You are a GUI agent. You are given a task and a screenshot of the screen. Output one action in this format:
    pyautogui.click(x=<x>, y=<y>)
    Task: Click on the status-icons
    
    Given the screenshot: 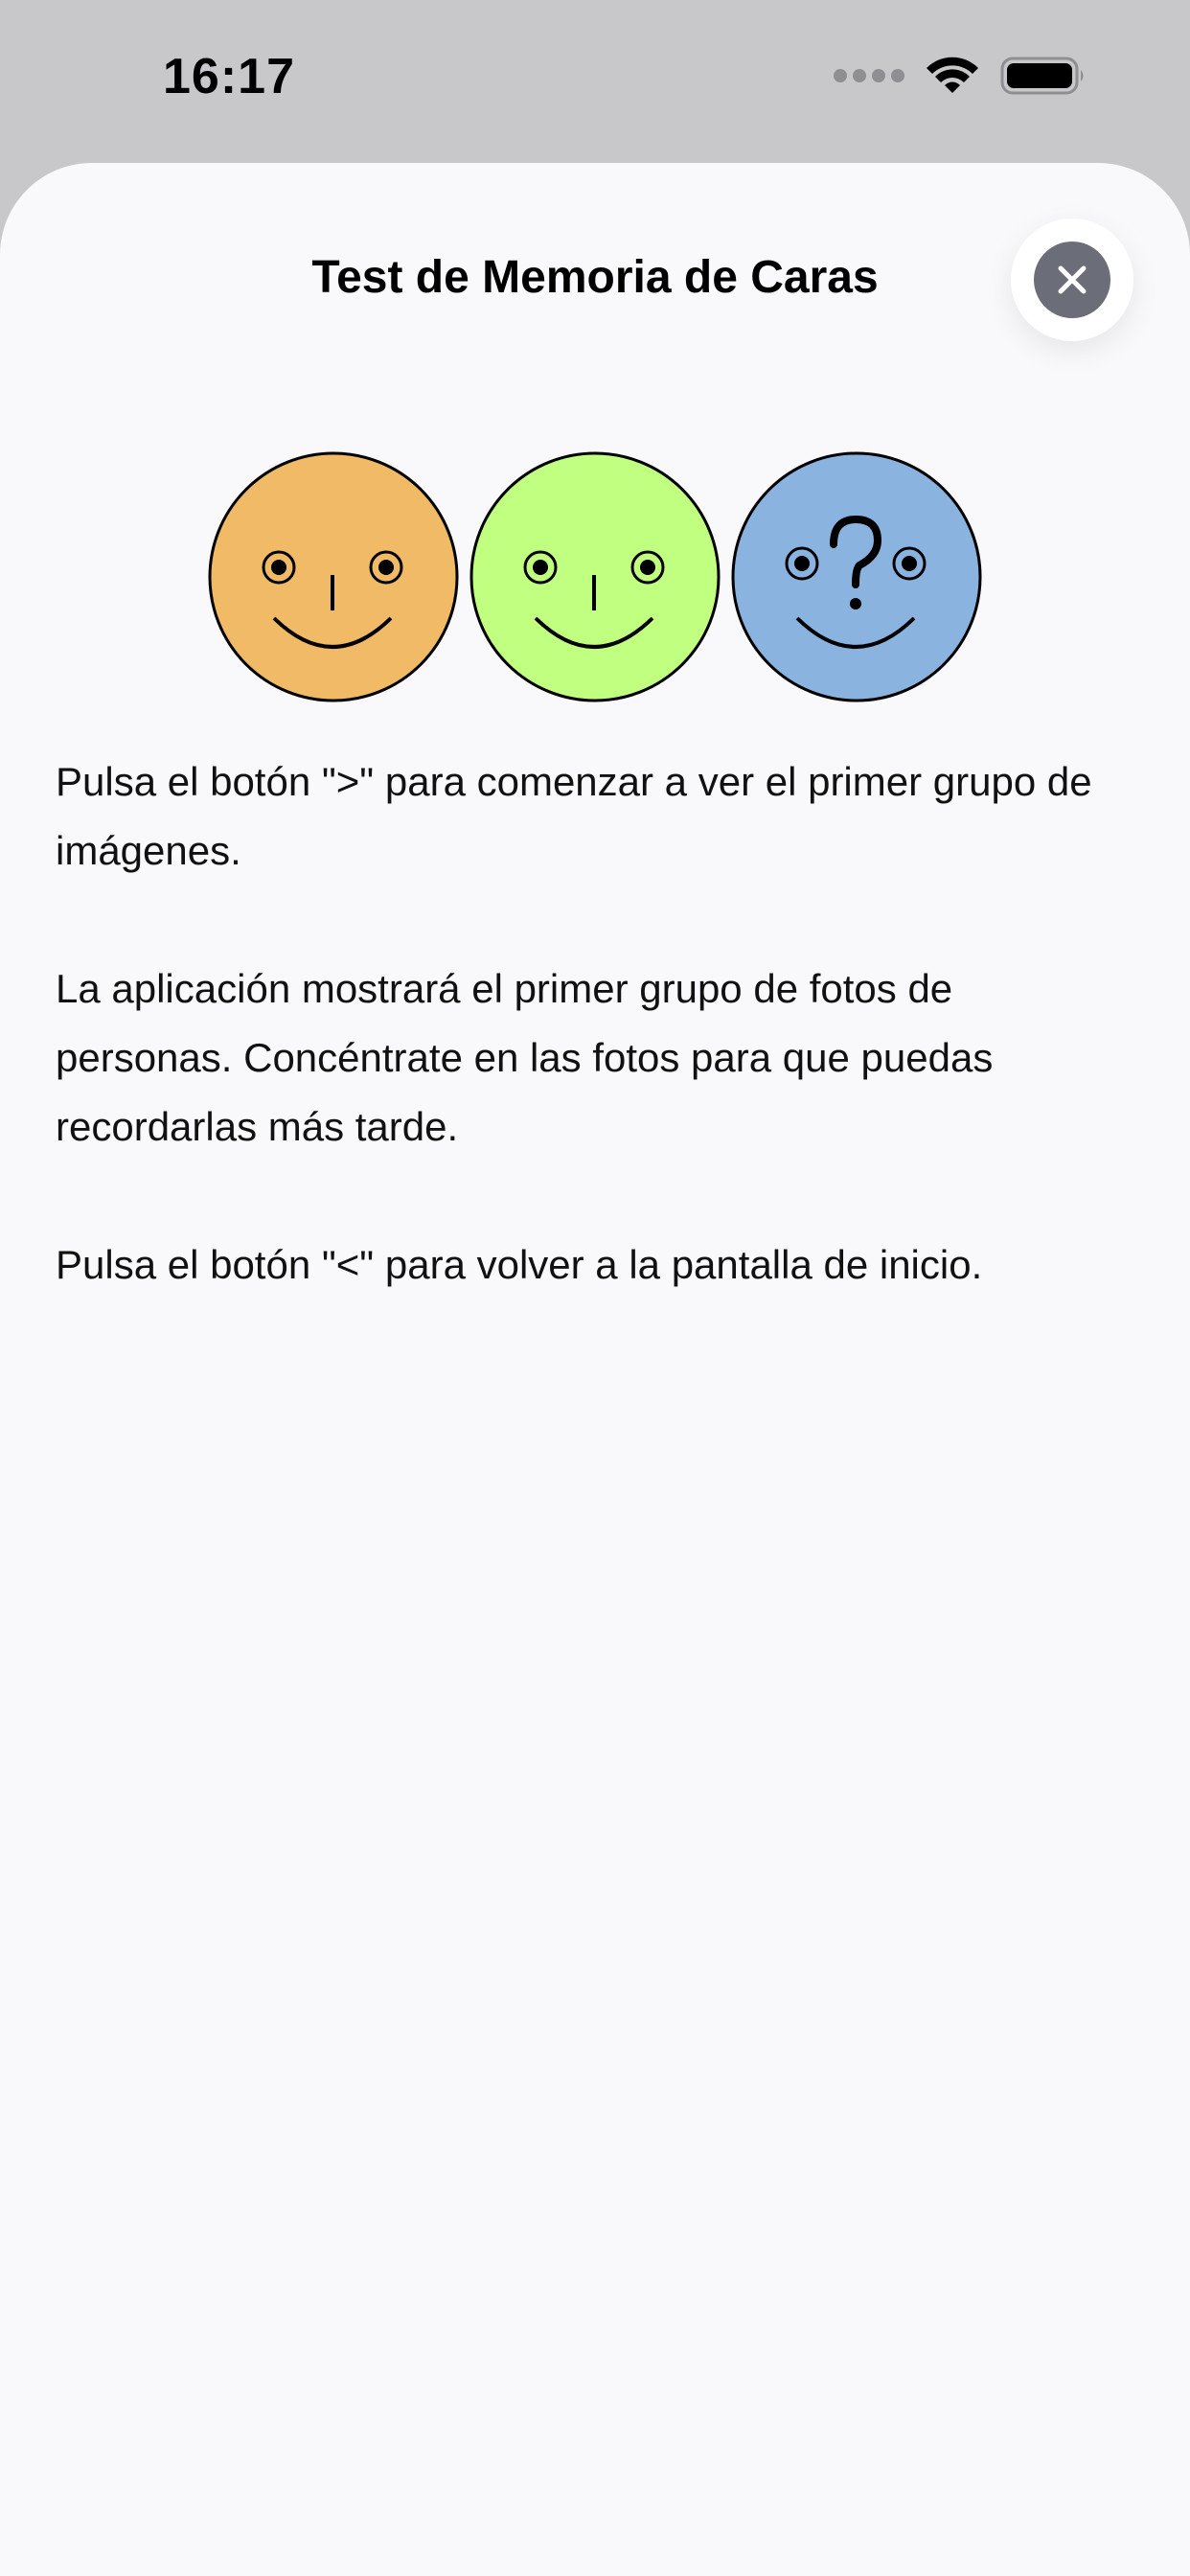 What is the action you would take?
    pyautogui.click(x=961, y=76)
    